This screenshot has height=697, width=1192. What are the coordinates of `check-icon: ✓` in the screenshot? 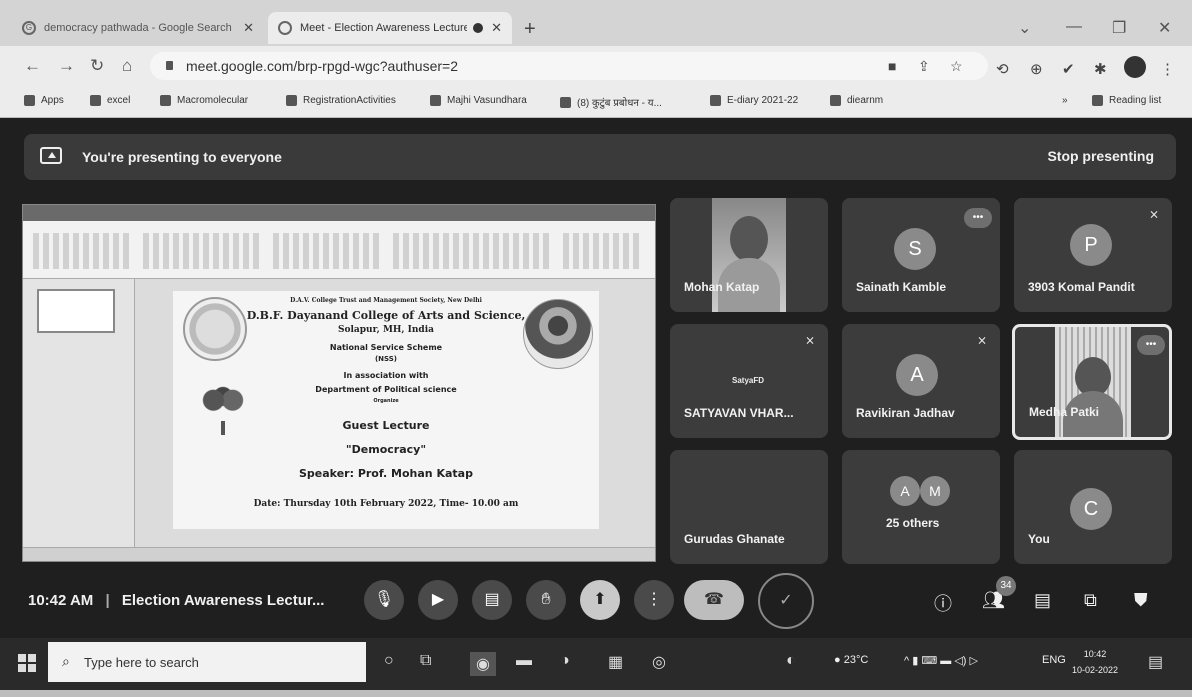 It's located at (786, 601).